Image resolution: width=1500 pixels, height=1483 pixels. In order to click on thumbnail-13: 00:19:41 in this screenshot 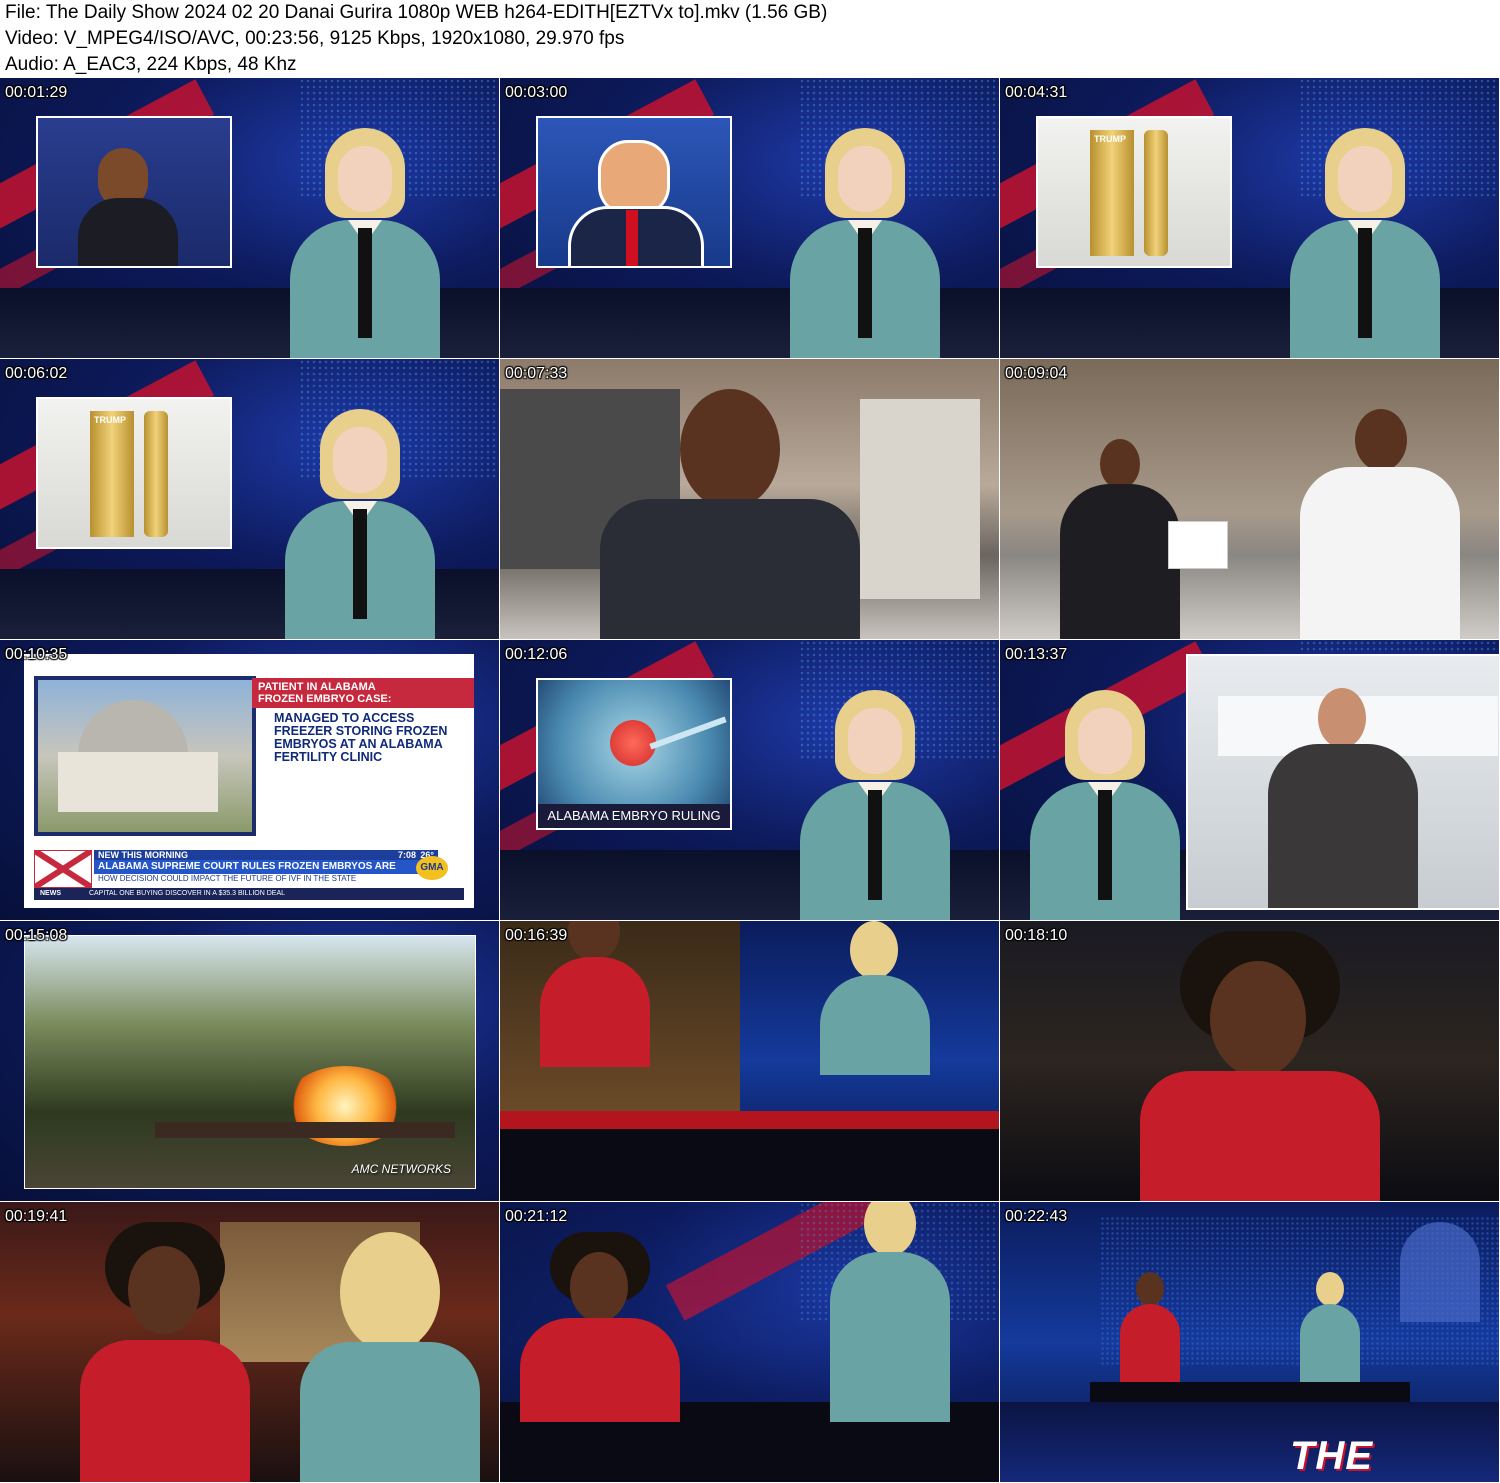, I will do `click(249, 1342)`.